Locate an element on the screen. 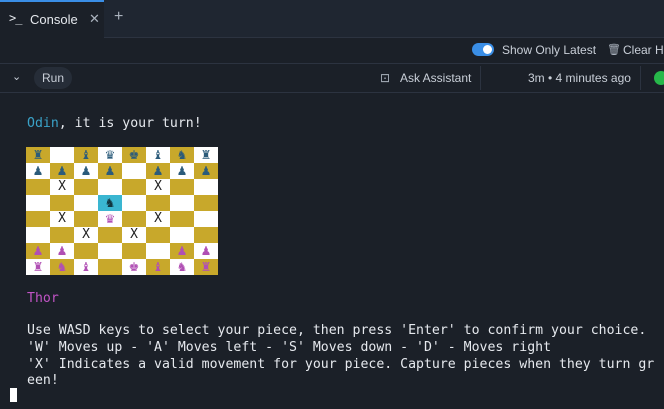  trash-icon: 🗑 is located at coordinates (614, 49).